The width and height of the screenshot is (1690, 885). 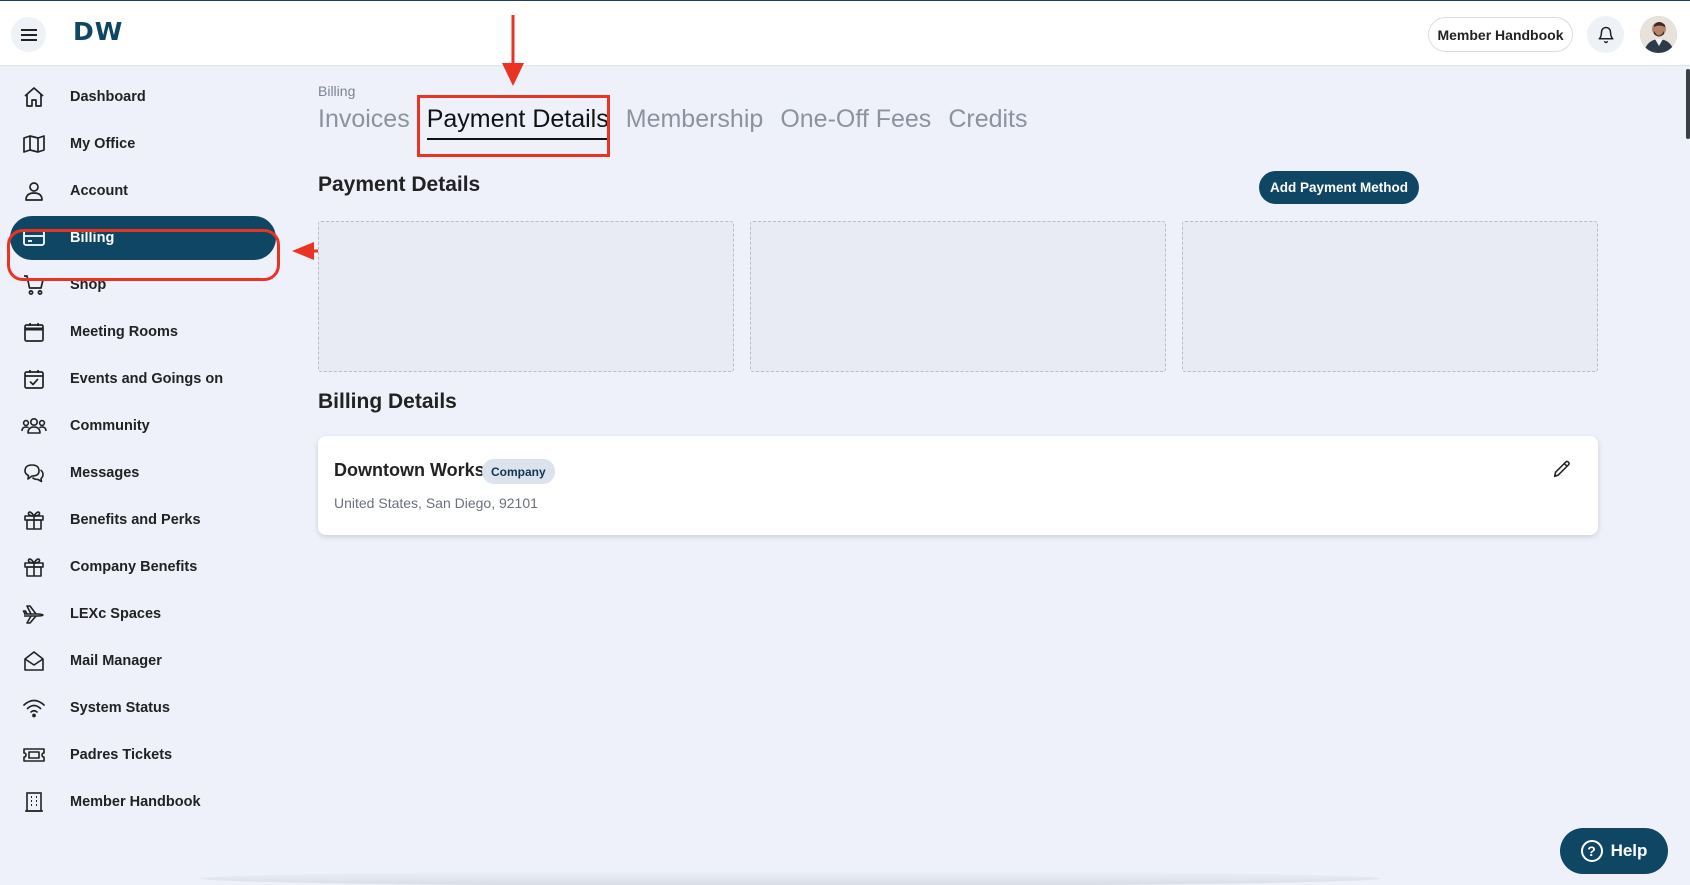 I want to click on sidebar-item-community: Community, so click(x=143, y=426).